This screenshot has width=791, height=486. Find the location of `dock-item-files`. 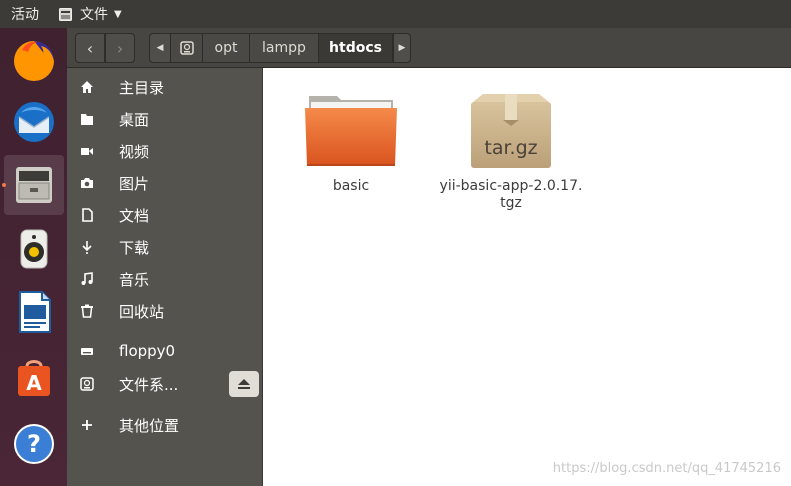

dock-item-files is located at coordinates (34, 185).